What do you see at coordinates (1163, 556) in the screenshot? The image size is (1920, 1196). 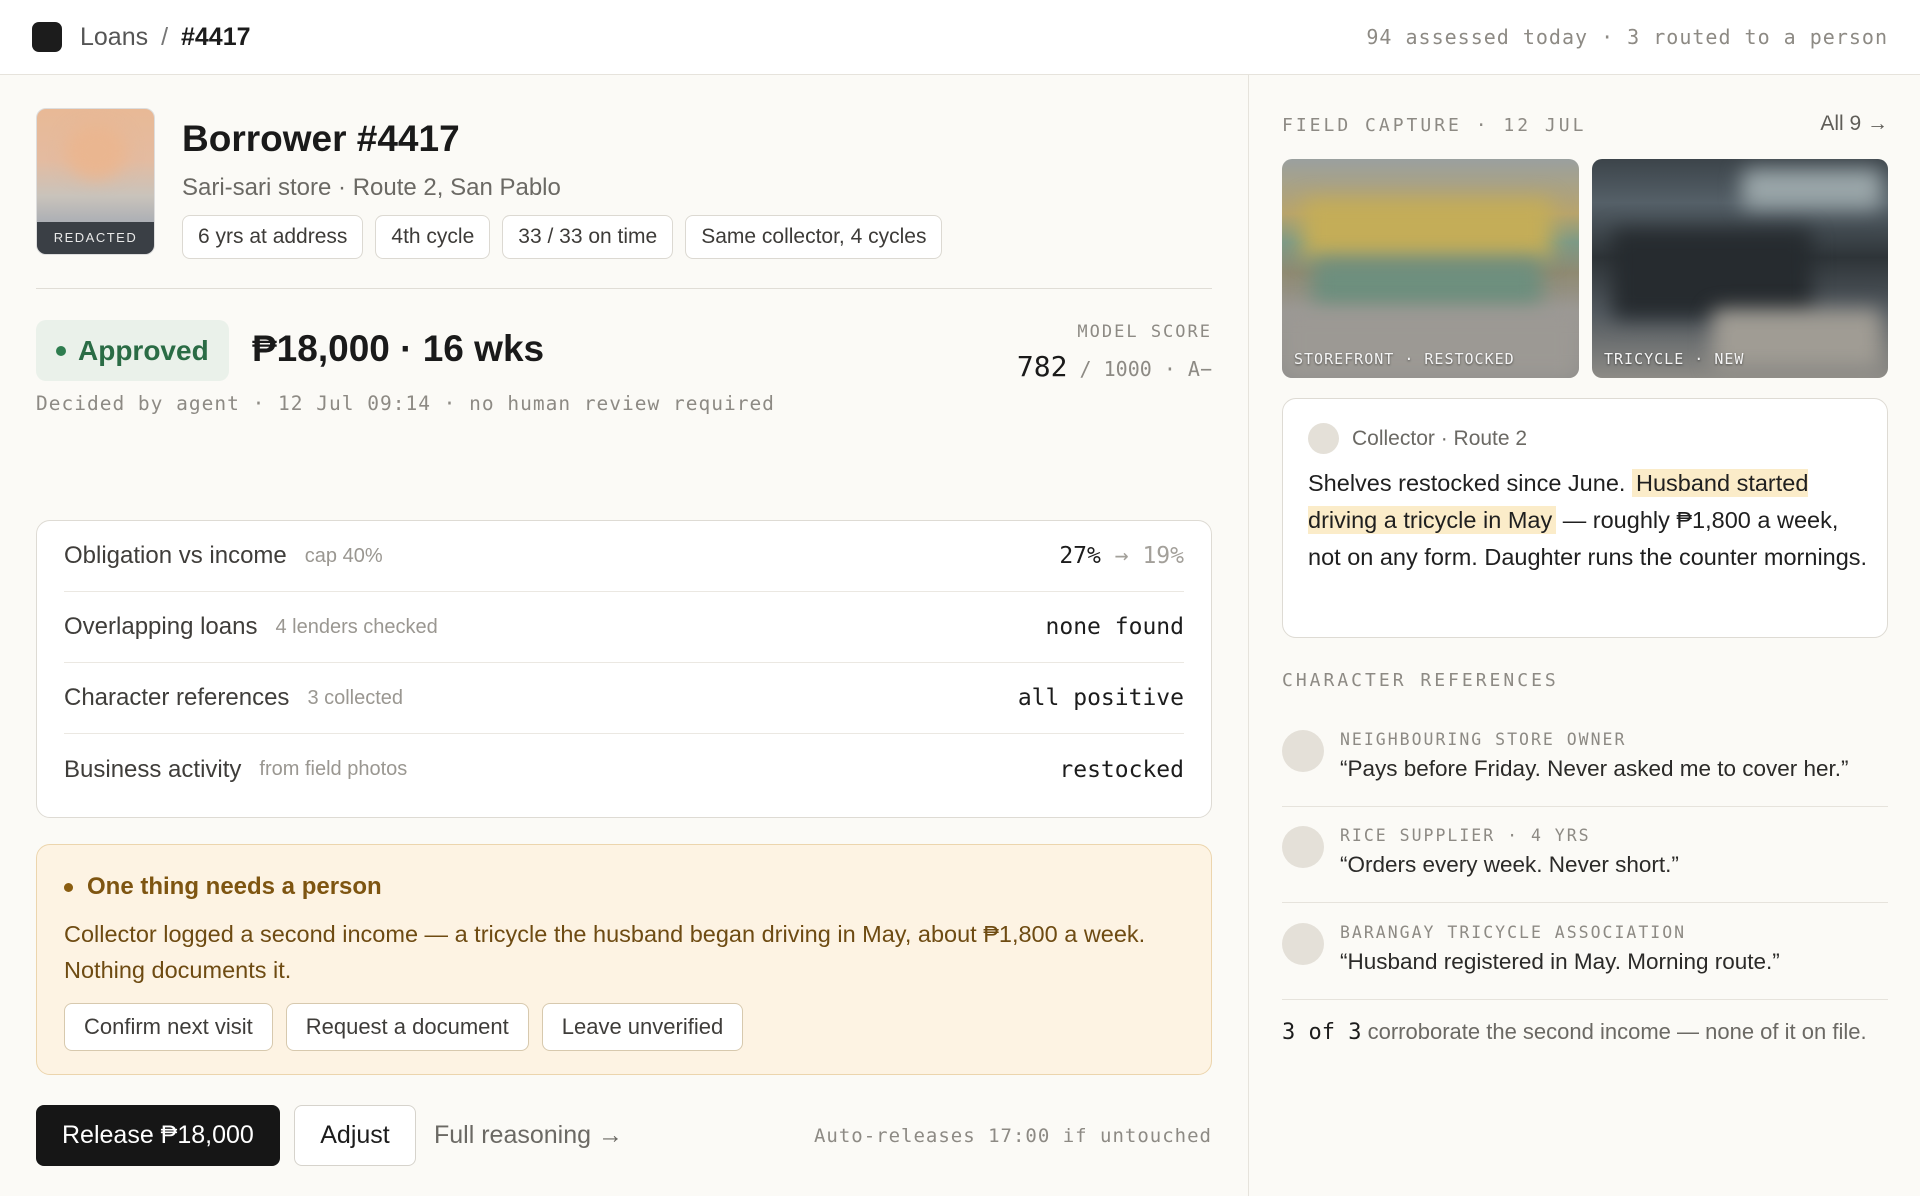 I see `check-value-after: 19%` at bounding box center [1163, 556].